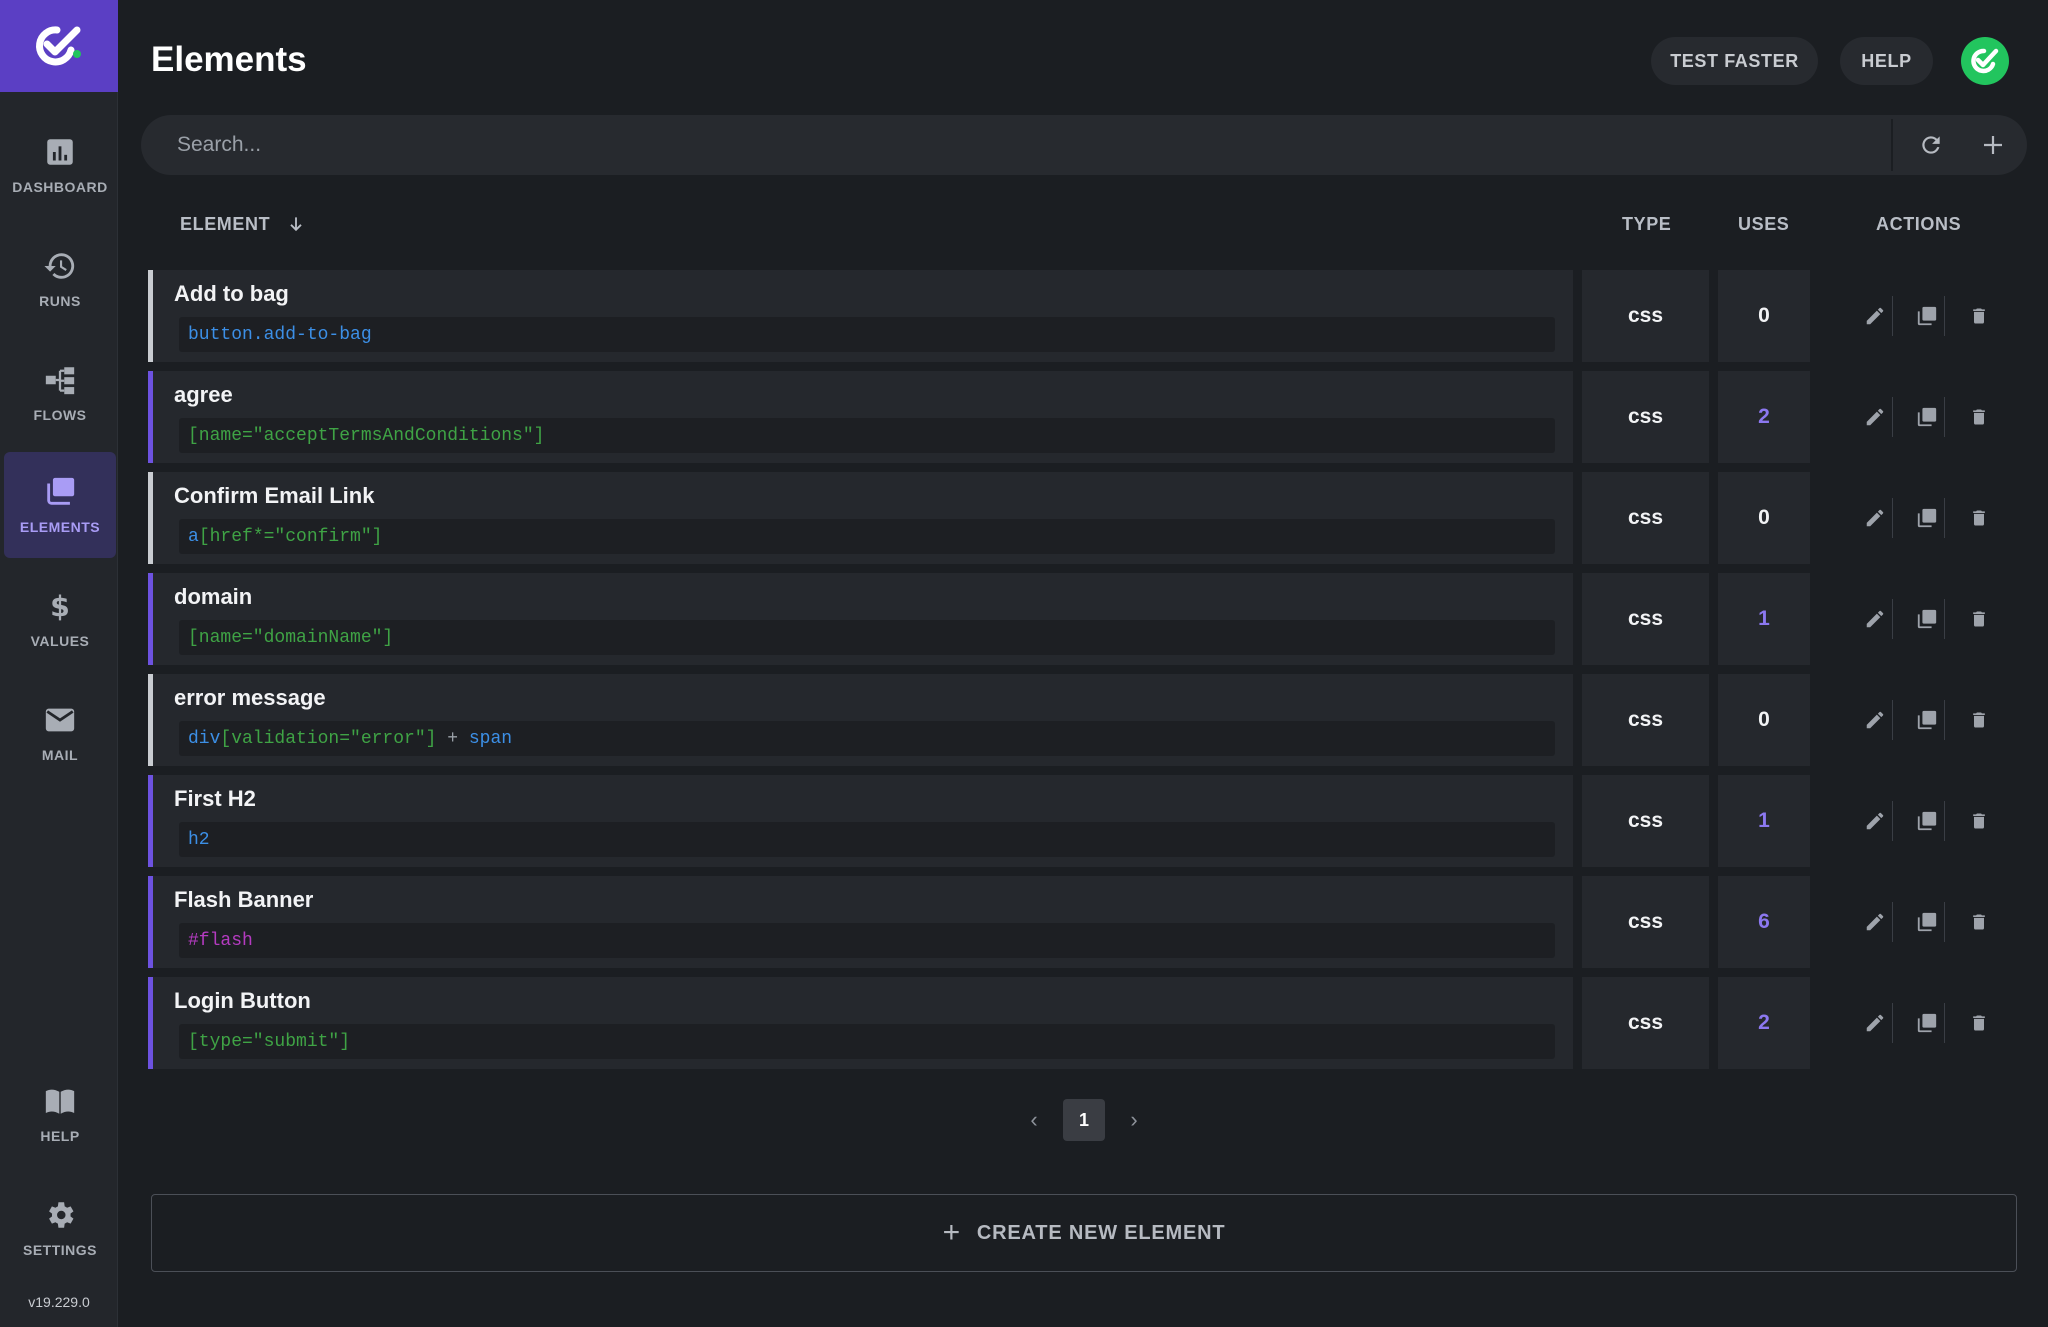 This screenshot has width=2048, height=1327. Describe the element at coordinates (243, 224) in the screenshot. I see `column-header-element: ELEMENT` at that location.